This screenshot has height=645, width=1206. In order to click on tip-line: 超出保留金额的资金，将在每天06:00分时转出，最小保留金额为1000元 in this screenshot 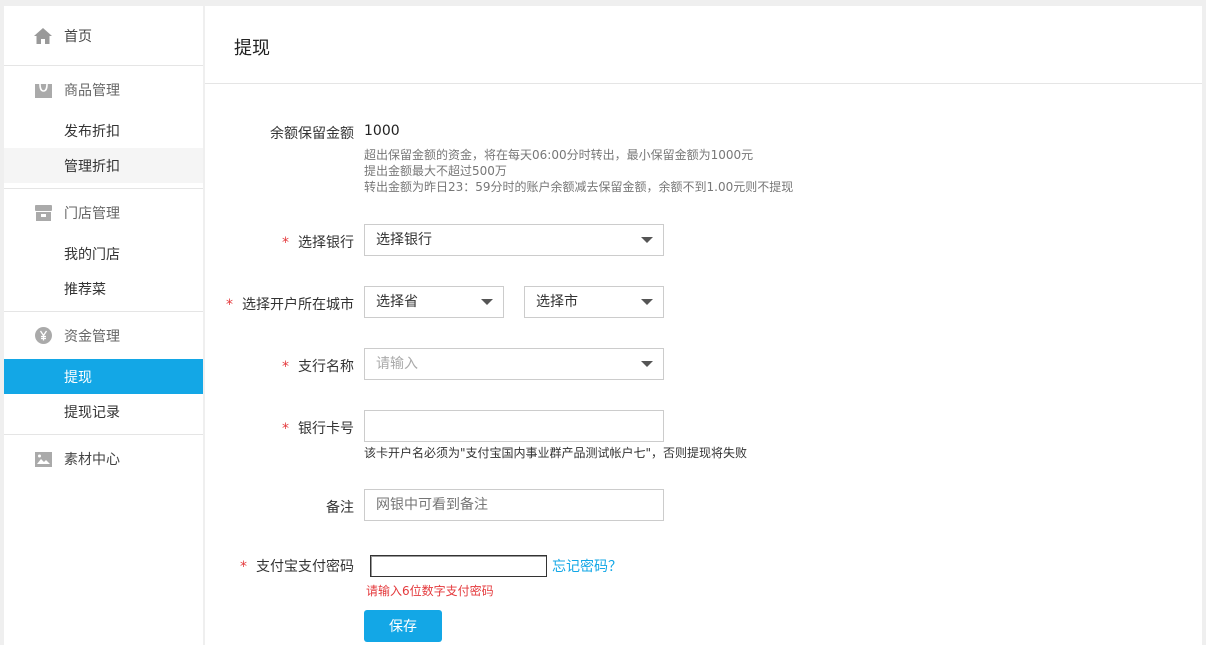, I will do `click(559, 155)`.